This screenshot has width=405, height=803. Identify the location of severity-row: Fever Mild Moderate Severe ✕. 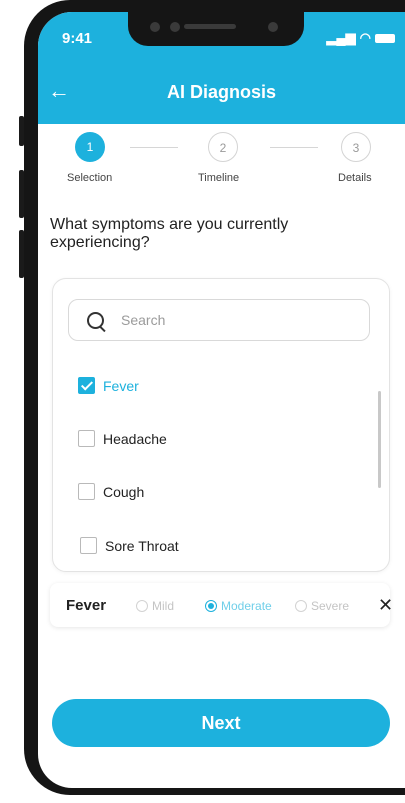
(221, 605).